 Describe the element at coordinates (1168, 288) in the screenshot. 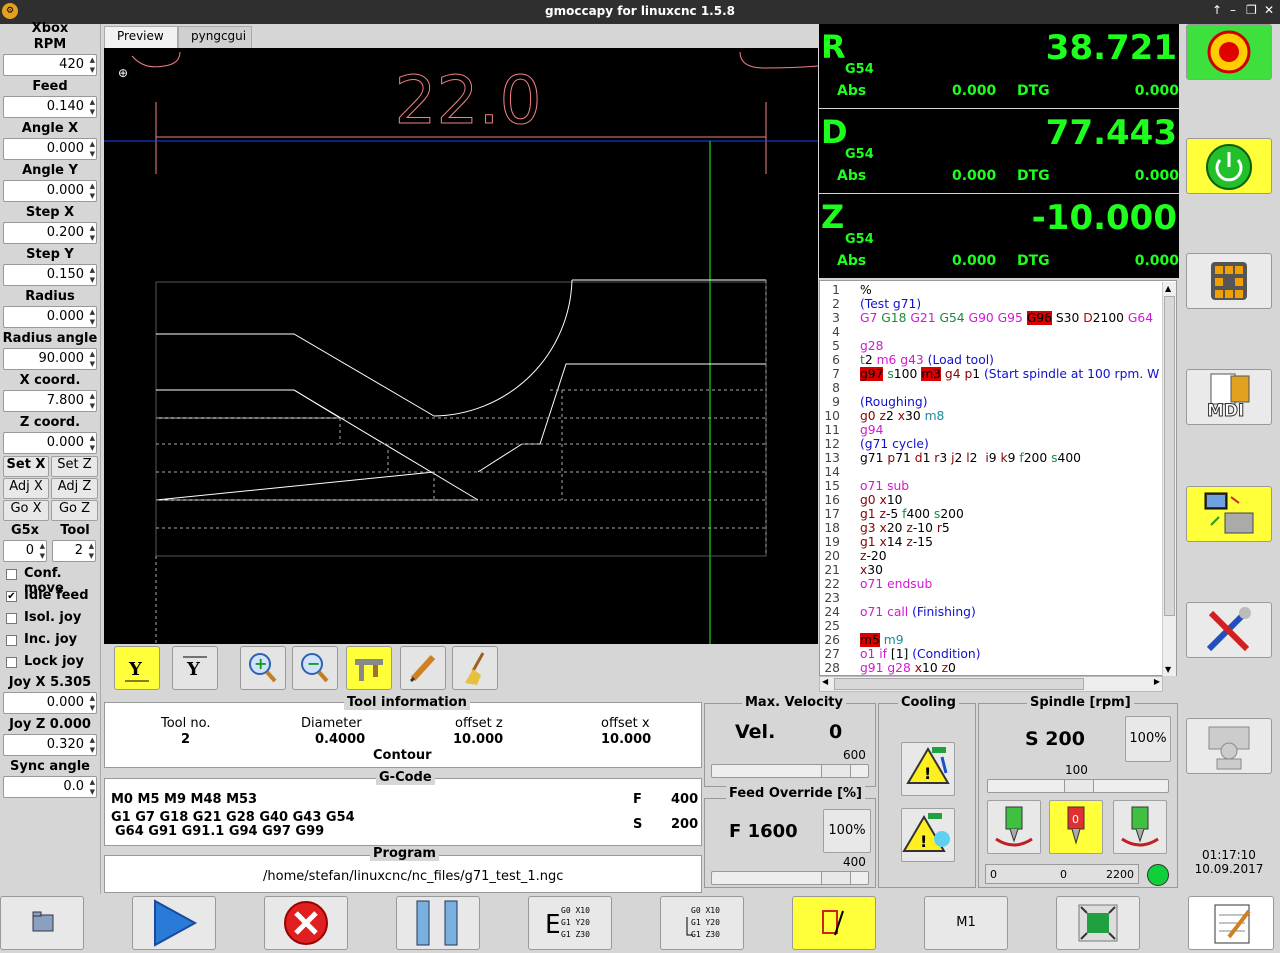

I see `scroll-up-icon: ▲` at that location.